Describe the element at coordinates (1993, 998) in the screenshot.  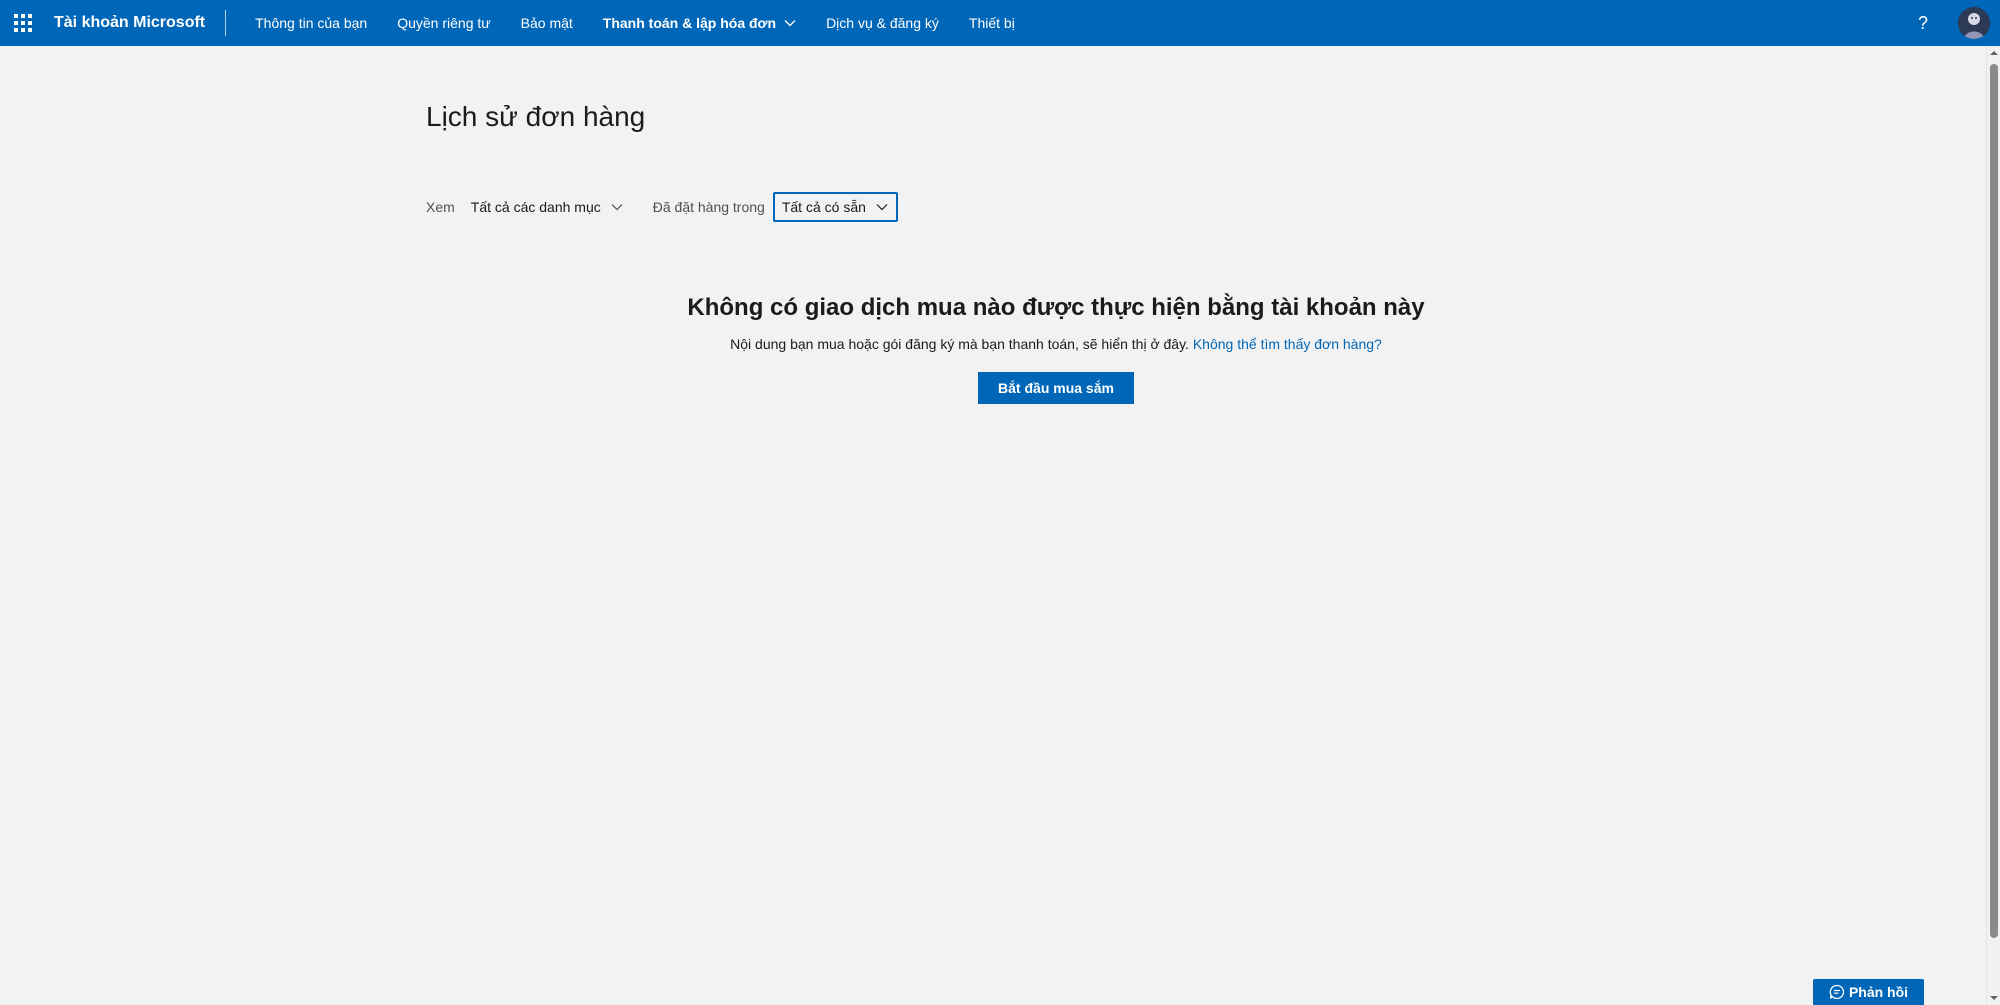
I see `scroll-down-arrow-icon` at that location.